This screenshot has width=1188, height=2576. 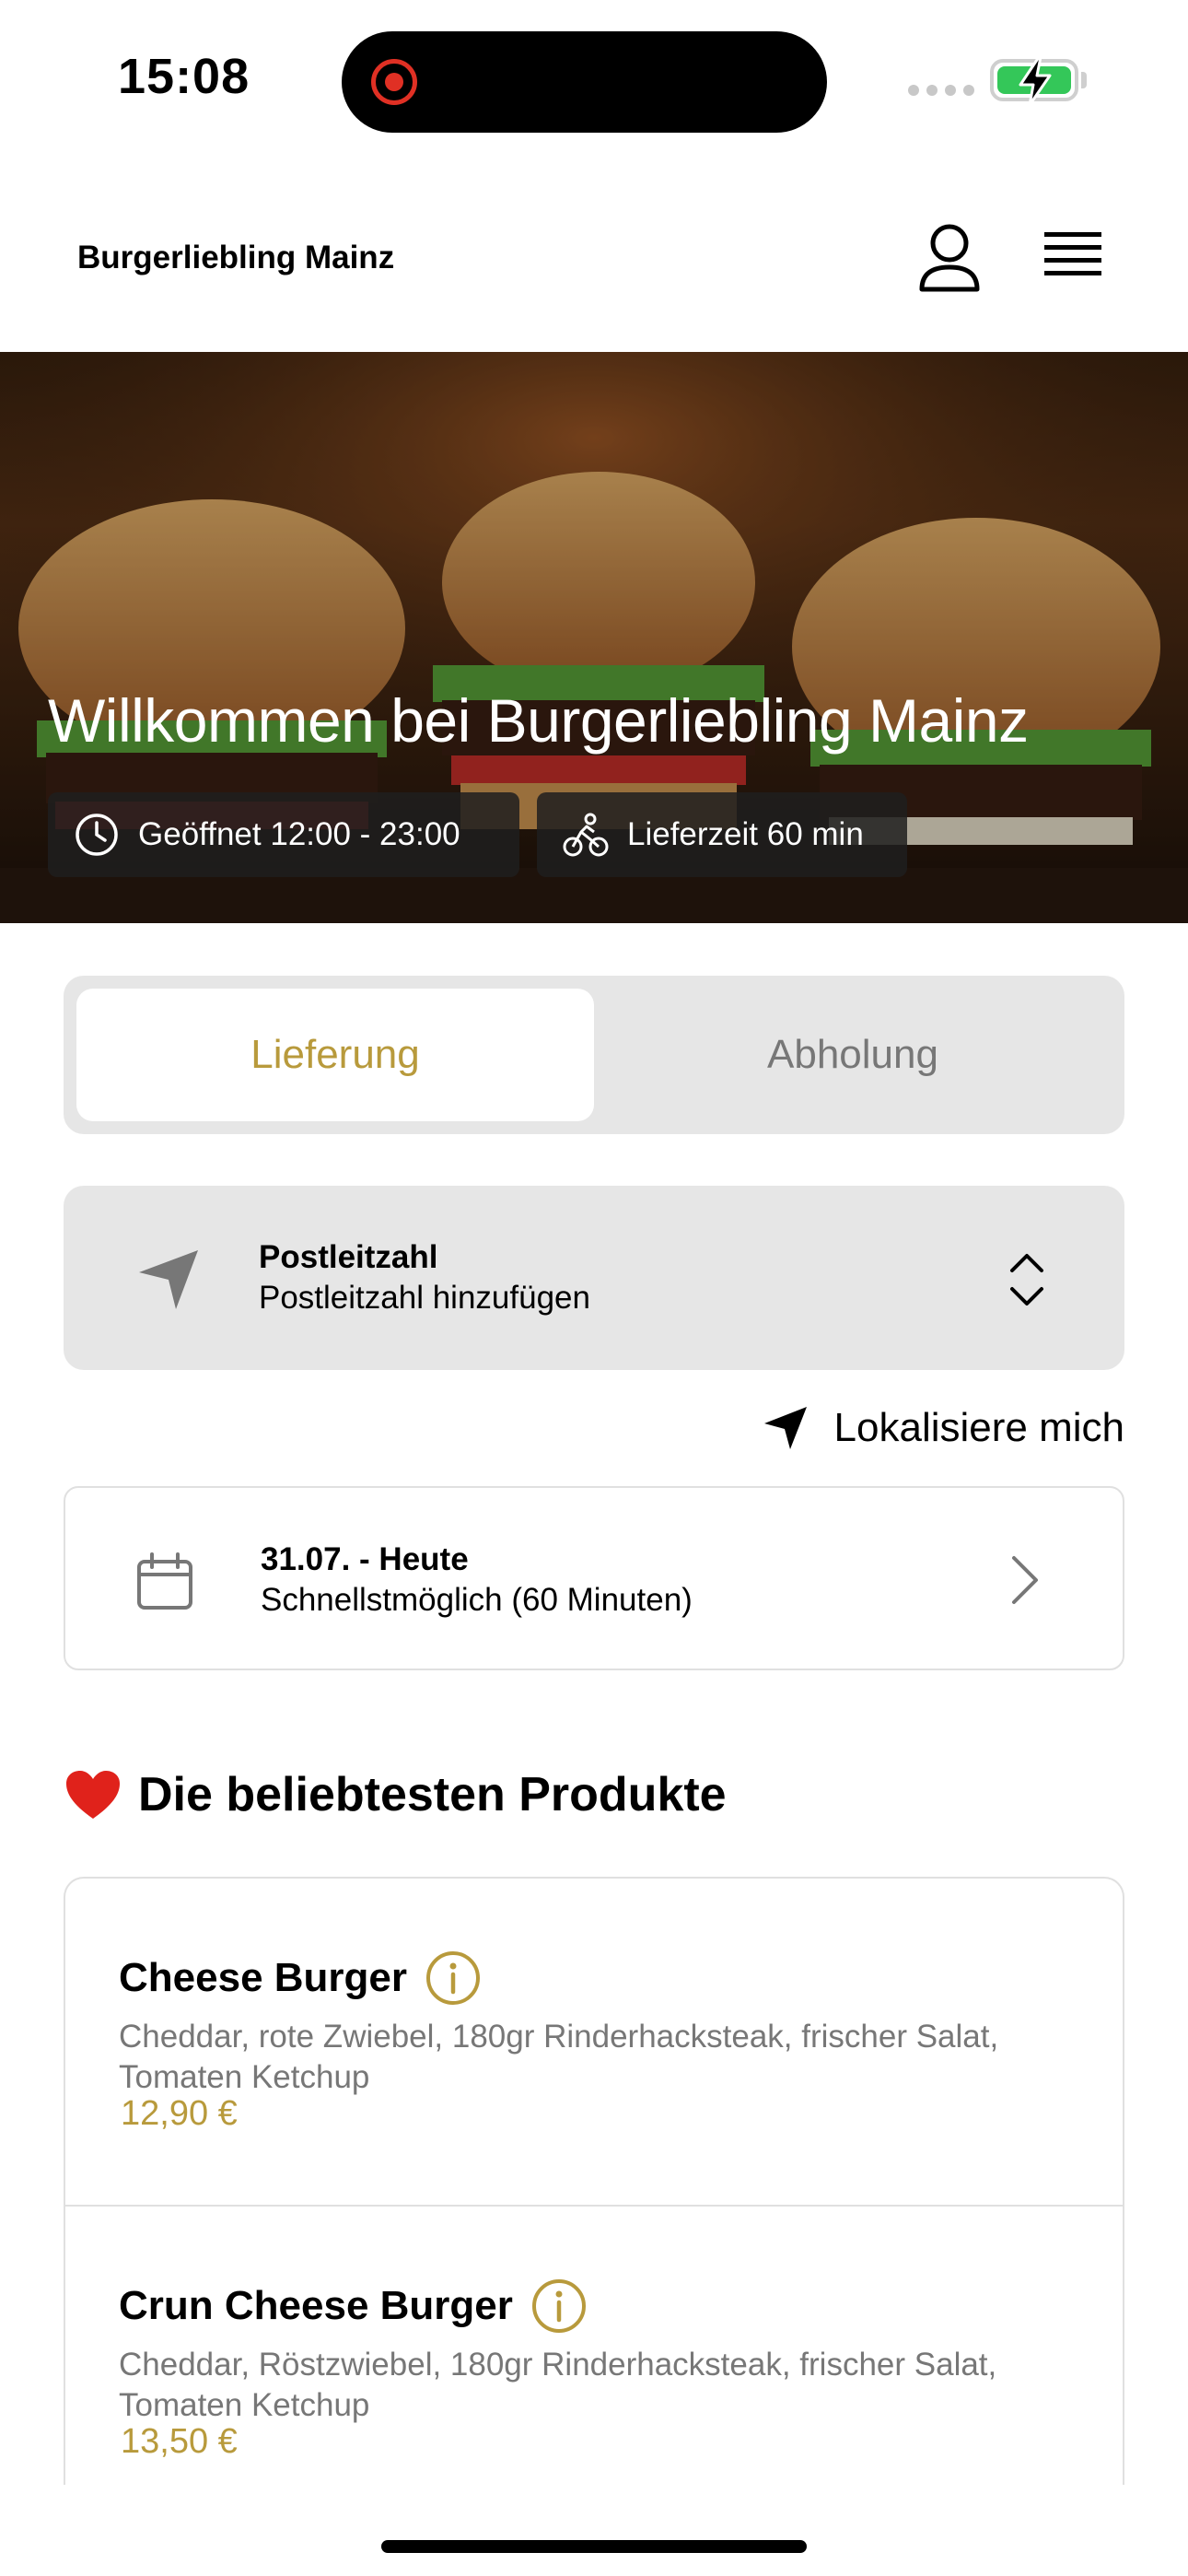 I want to click on postcode-placeholder: Postleitzahl hinzufügen, so click(x=424, y=1298).